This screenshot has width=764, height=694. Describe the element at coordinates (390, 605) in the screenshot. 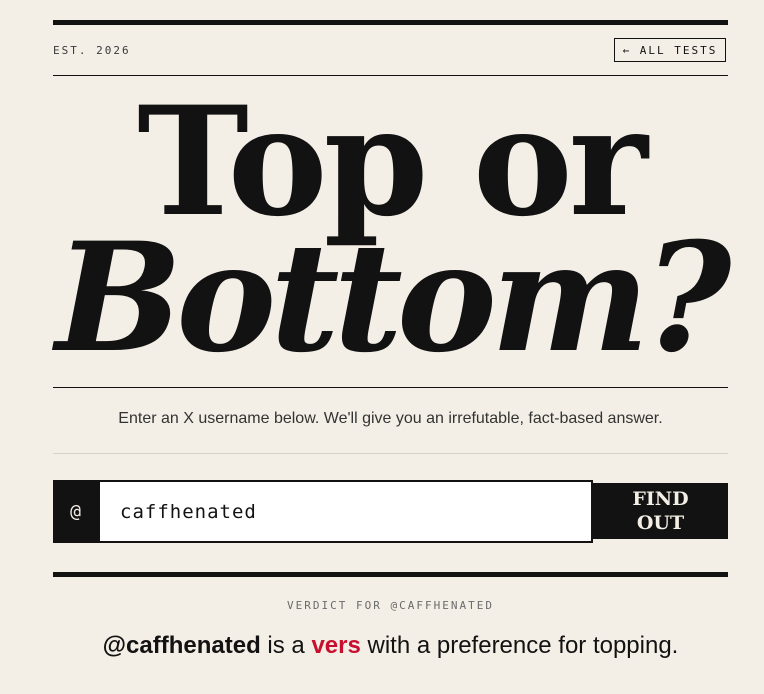

I see `verdict-label: VERDICT FOR @CAFFHENATED` at that location.